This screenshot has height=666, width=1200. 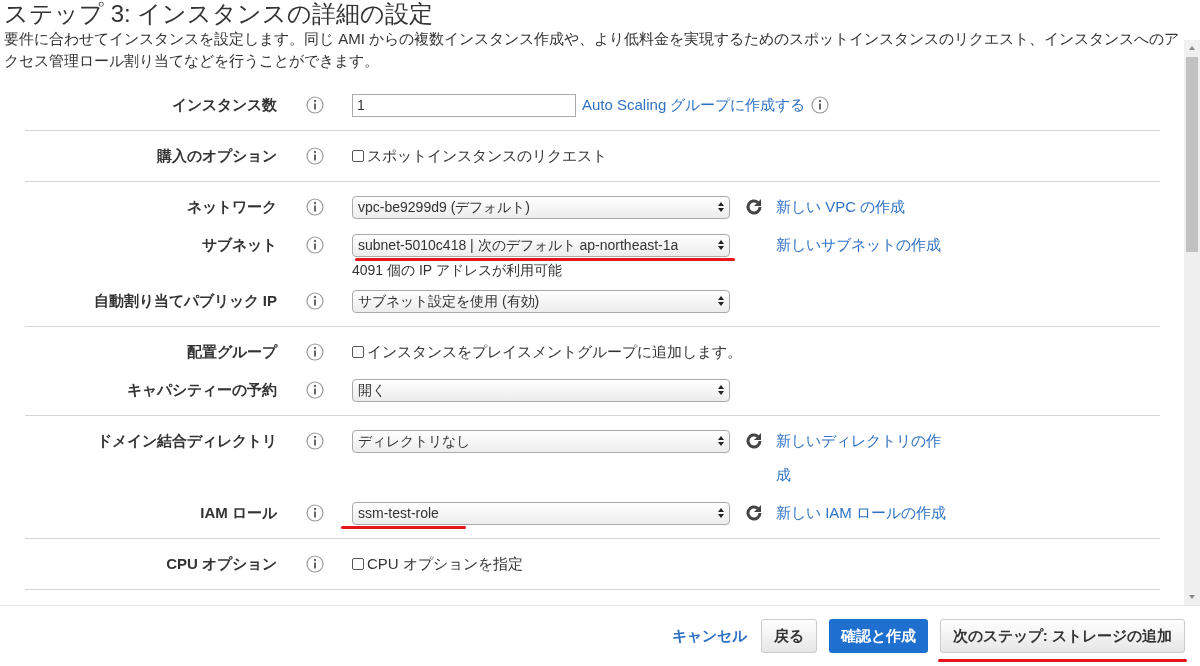 What do you see at coordinates (224, 104) in the screenshot?
I see `field-label: インスタンス数` at bounding box center [224, 104].